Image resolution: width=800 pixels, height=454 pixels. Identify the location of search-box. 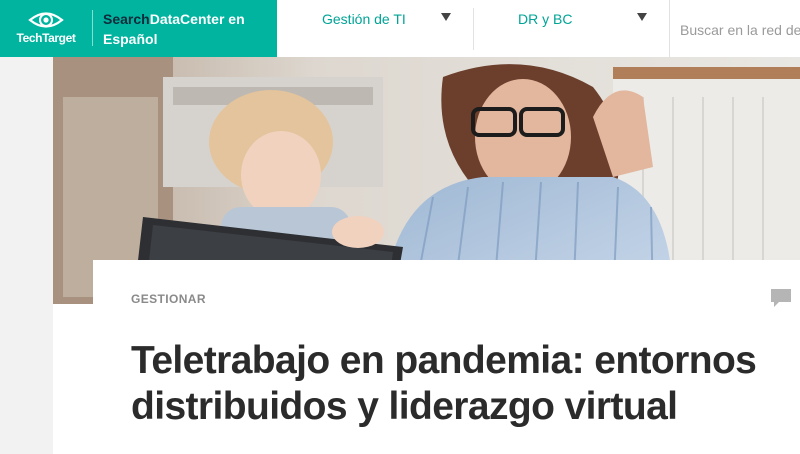
(734, 28).